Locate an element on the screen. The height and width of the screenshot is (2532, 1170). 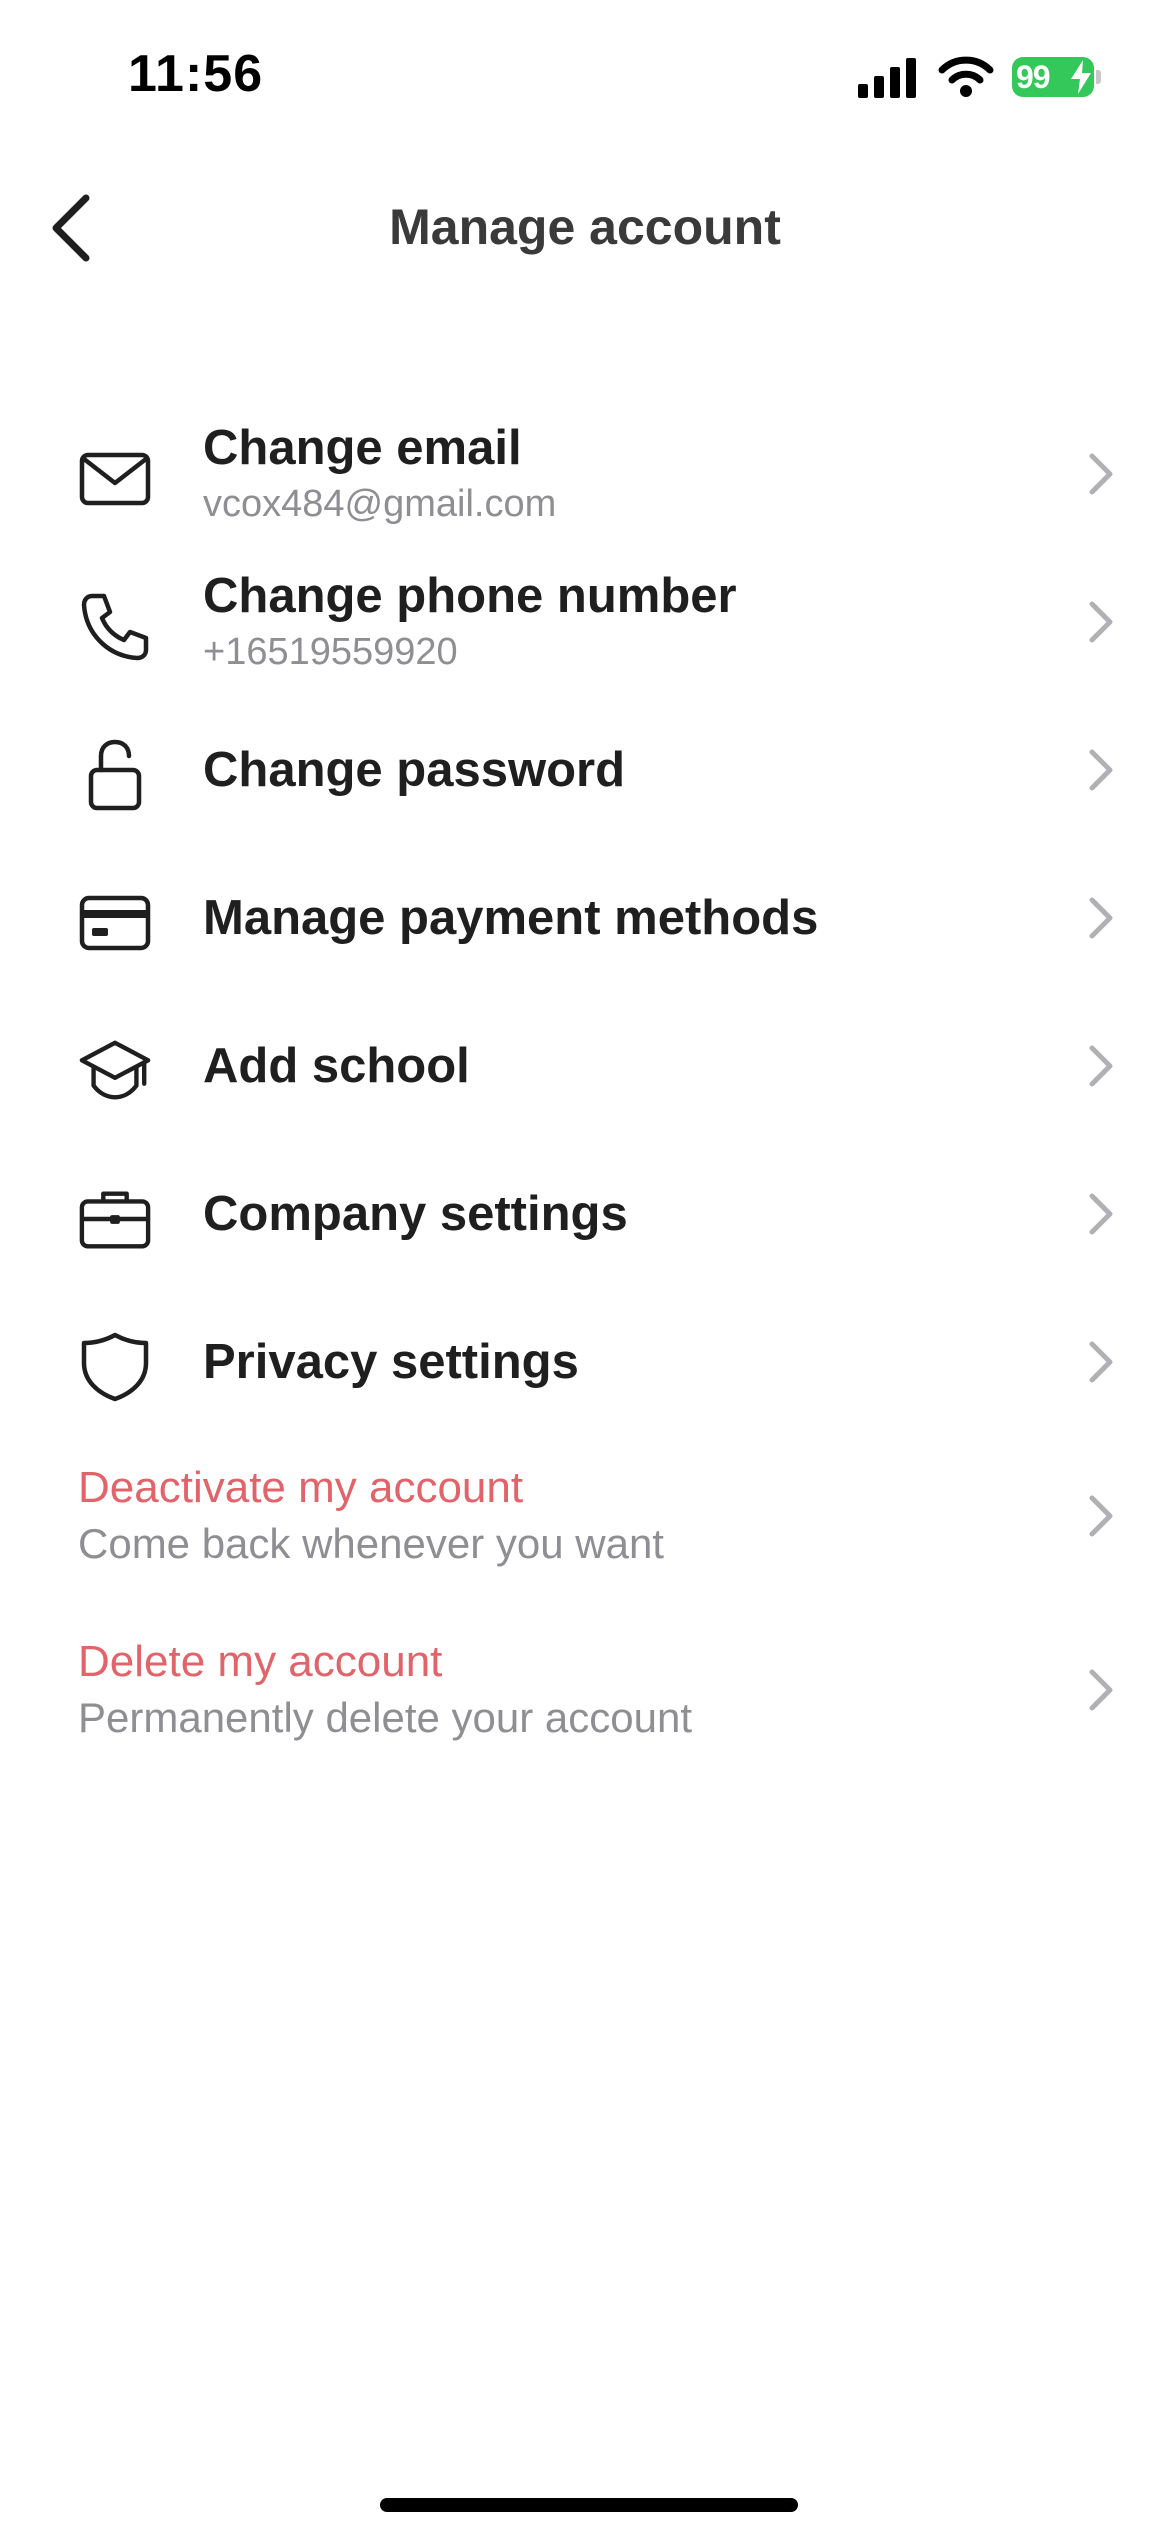
menu-item-add-school: Add school is located at coordinates (585, 1066).